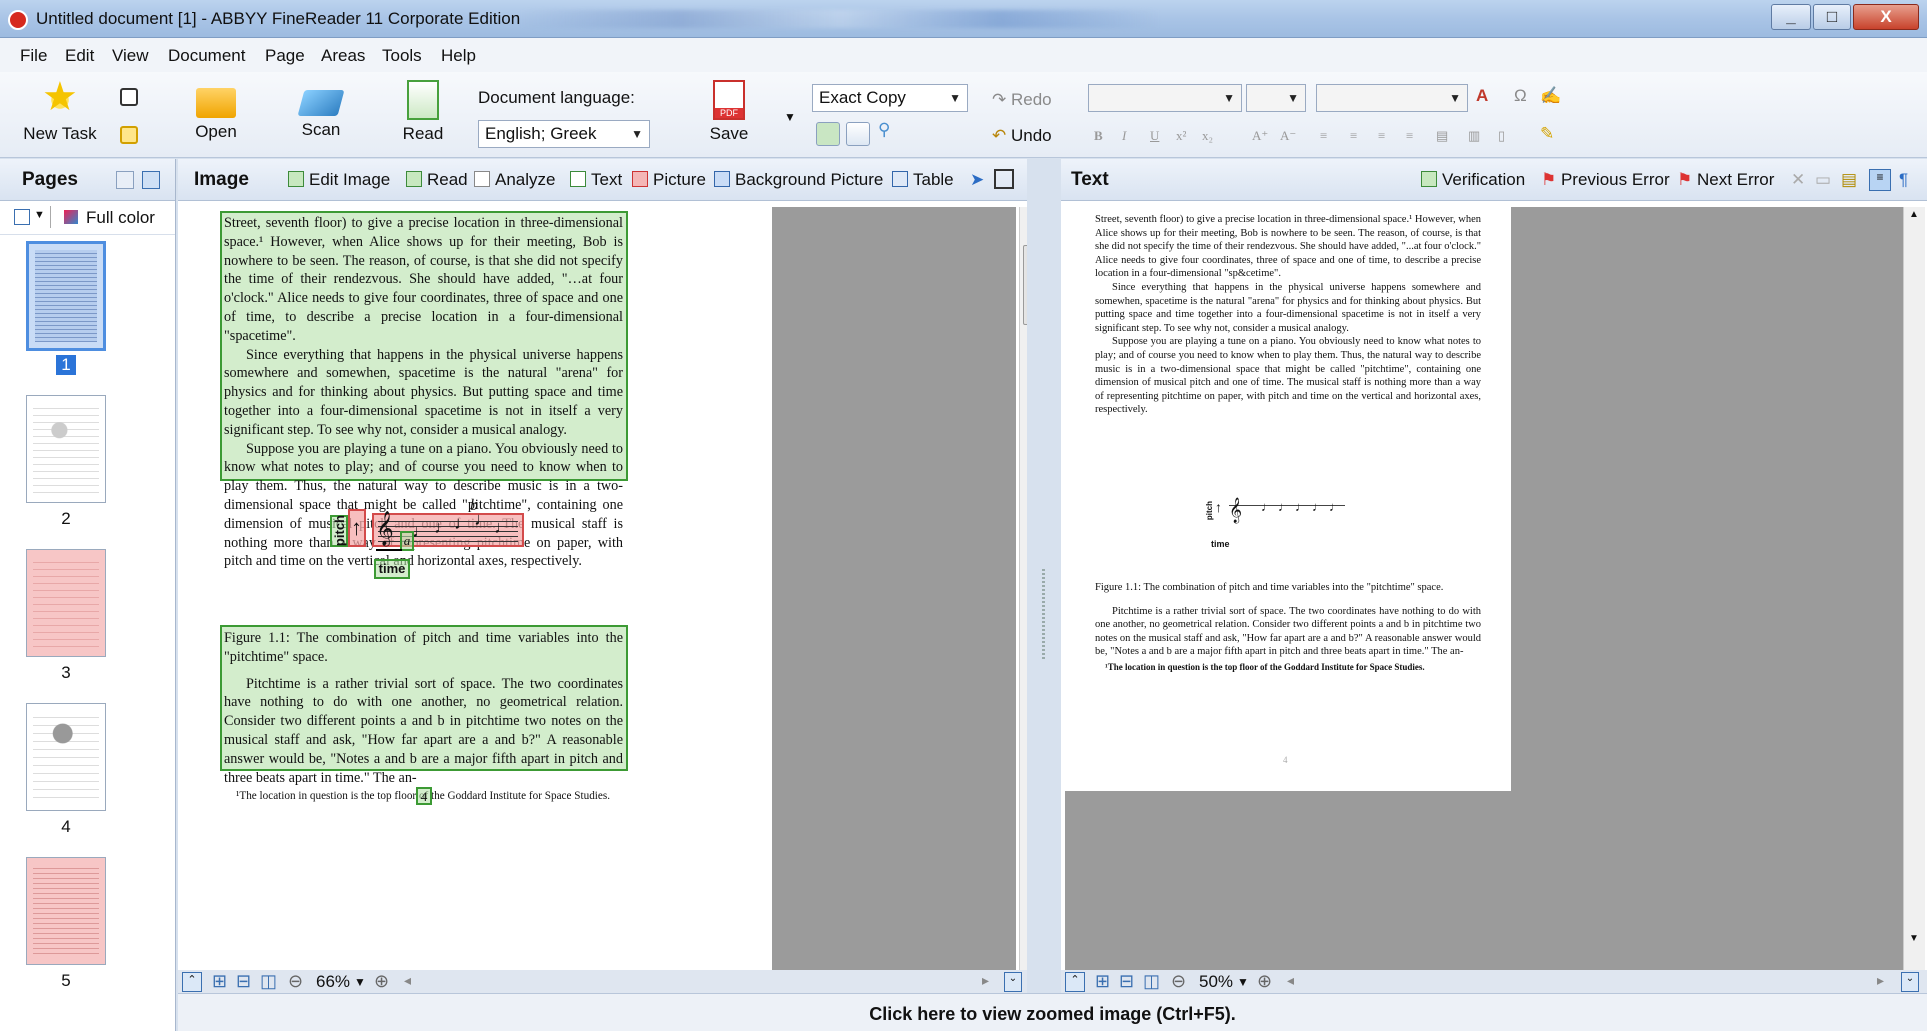  I want to click on copy-text-icon: ▭, so click(1823, 180).